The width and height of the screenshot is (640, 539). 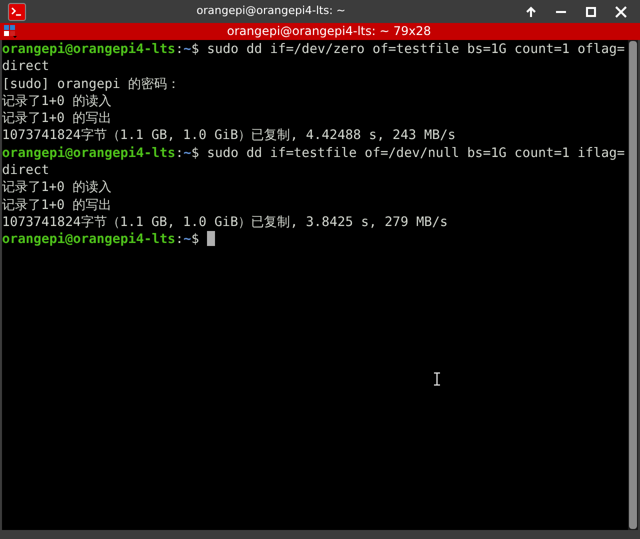 I want to click on window-title: orangepi@orangepi4-lts: ~, so click(x=271, y=11).